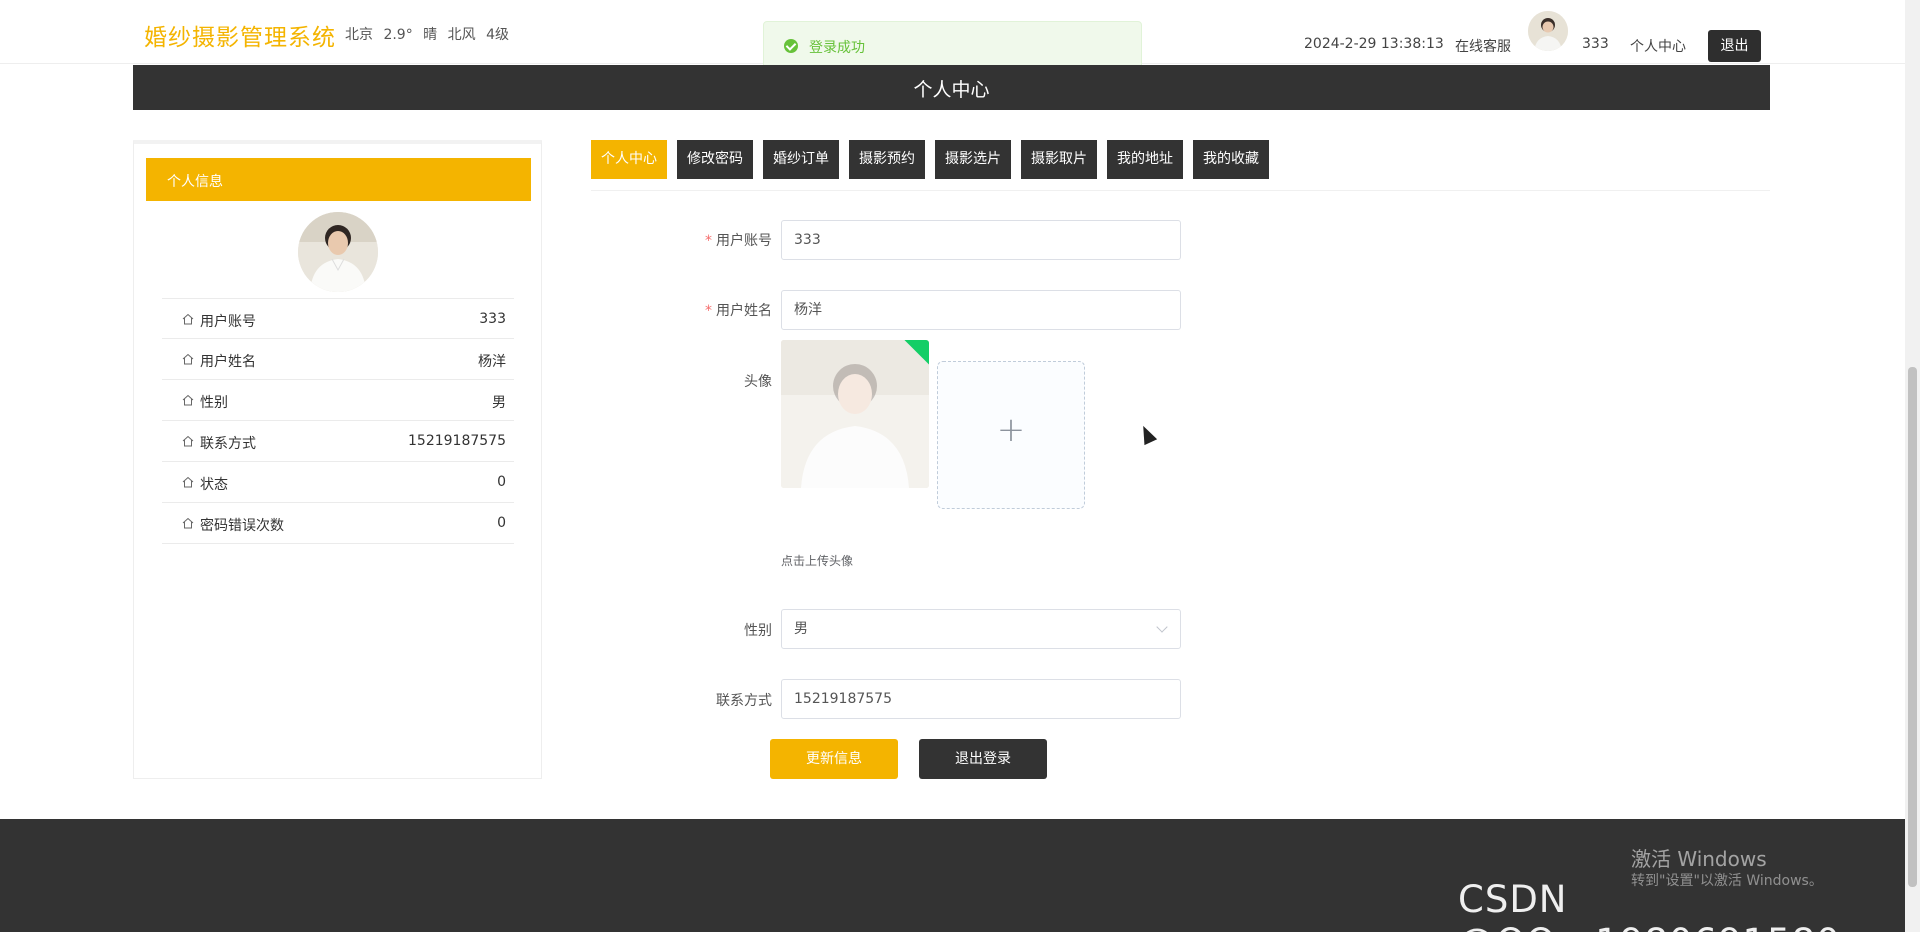 This screenshot has height=932, width=1920. What do you see at coordinates (981, 310) in the screenshot?
I see `name-field: 杨洋` at bounding box center [981, 310].